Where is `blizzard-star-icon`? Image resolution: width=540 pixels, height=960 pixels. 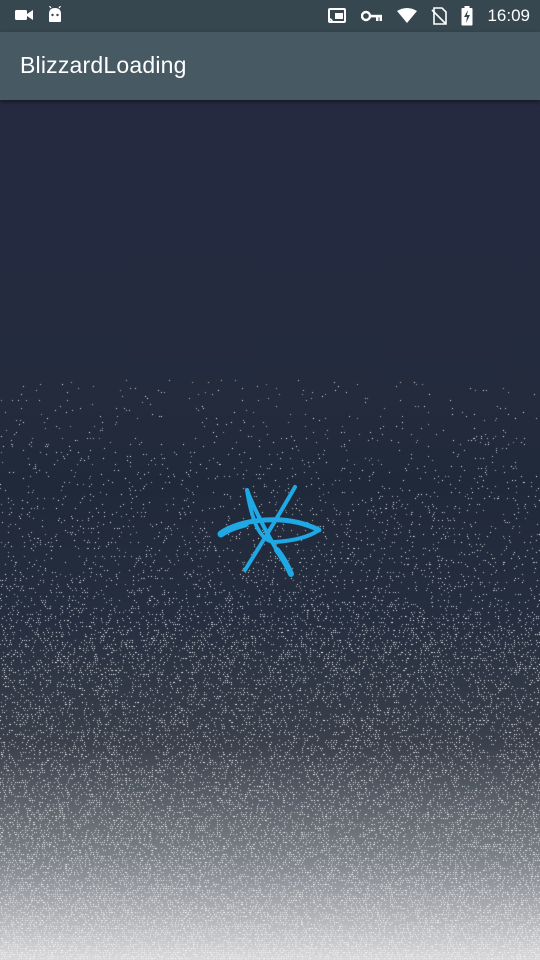
blizzard-star-icon is located at coordinates (270, 532).